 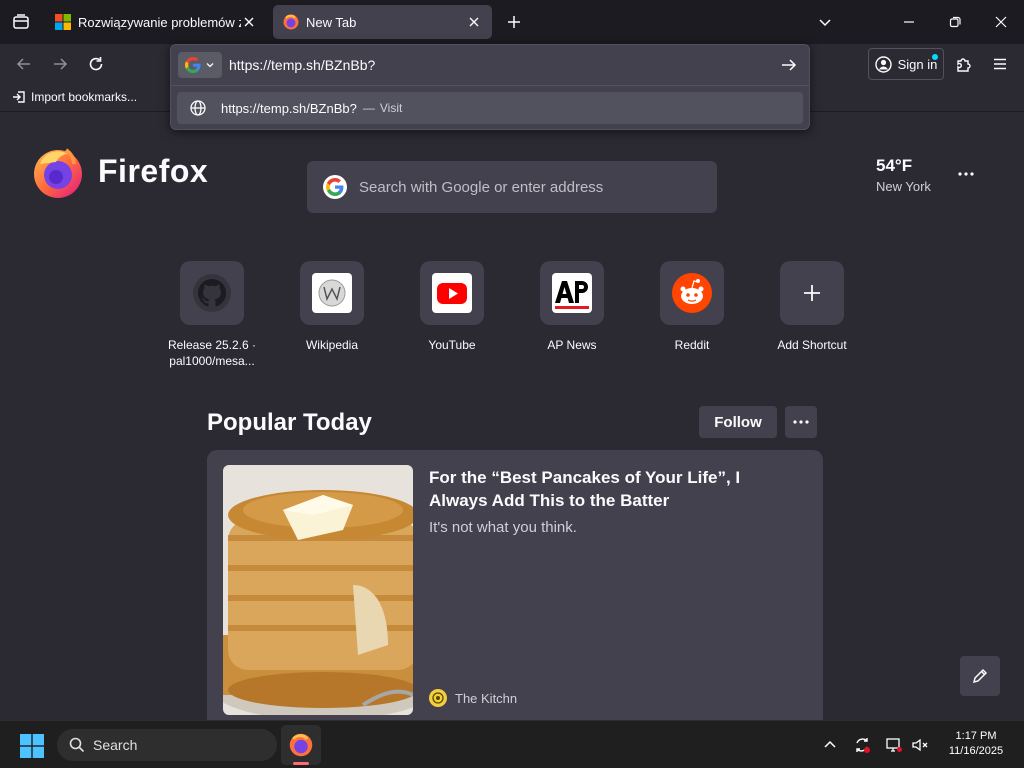 I want to click on youtube-icon, so click(x=452, y=293).